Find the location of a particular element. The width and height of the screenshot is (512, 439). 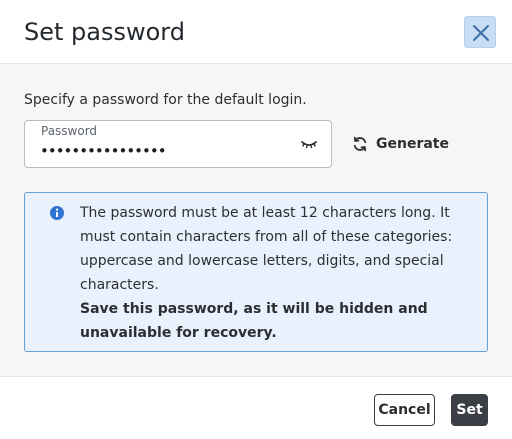

password-label: Password is located at coordinates (69, 131).